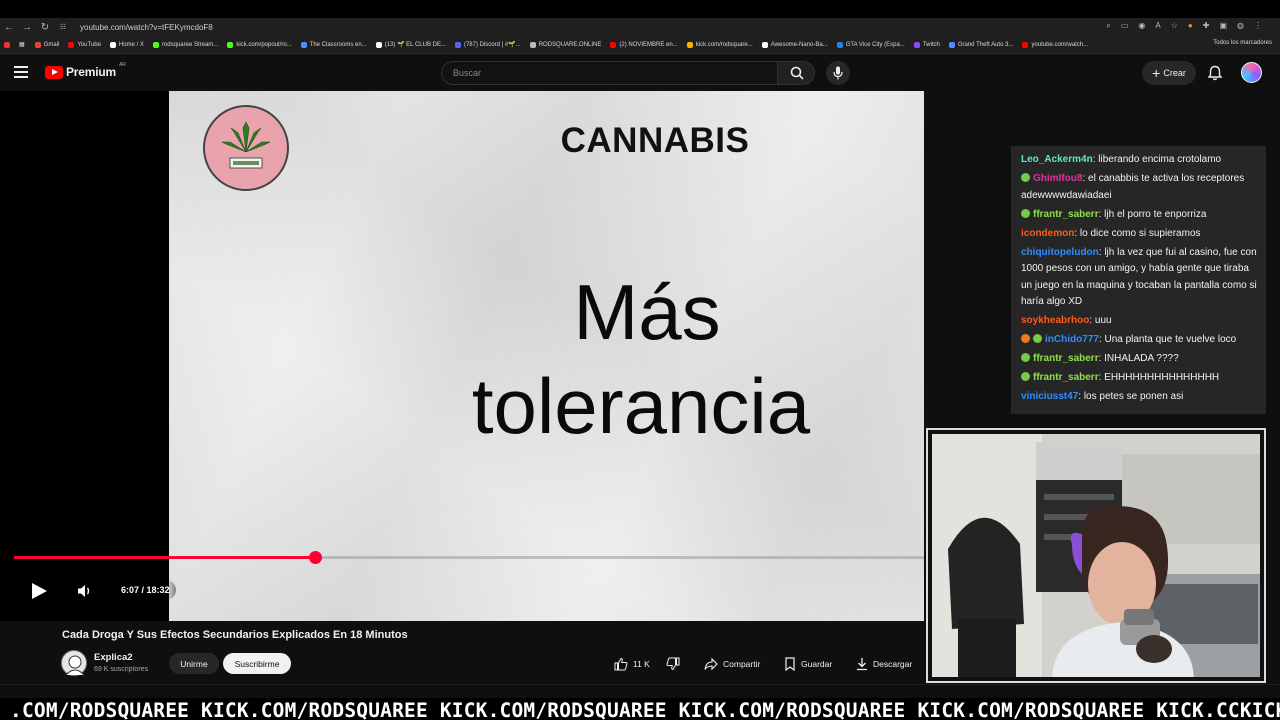 This screenshot has height=720, width=1280. What do you see at coordinates (113, 657) in the screenshot?
I see `channel-name: Explica2` at bounding box center [113, 657].